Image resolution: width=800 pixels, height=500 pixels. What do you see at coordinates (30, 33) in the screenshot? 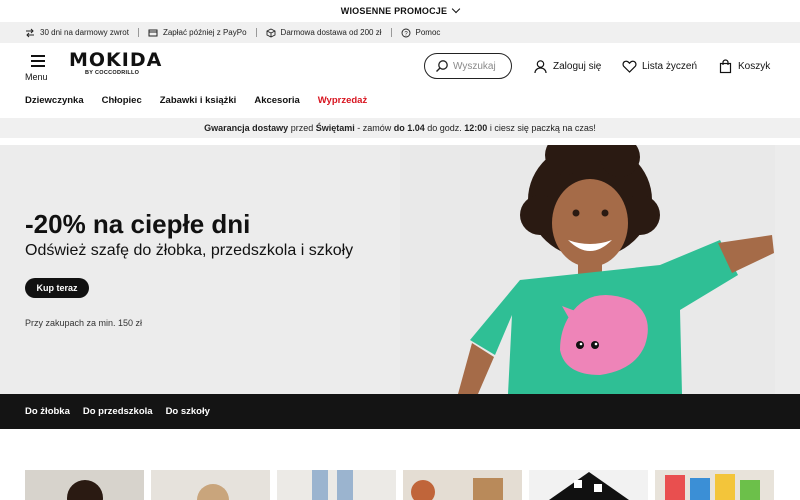
I see `return-arrows-icon` at bounding box center [30, 33].